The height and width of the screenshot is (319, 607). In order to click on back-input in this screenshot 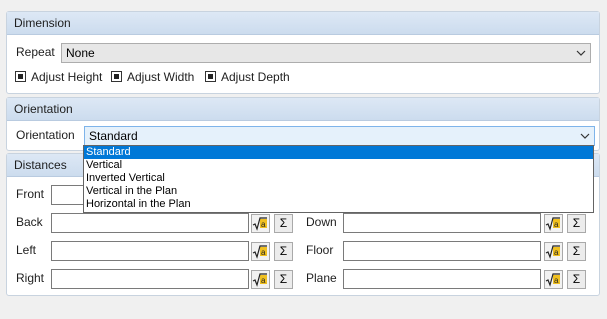, I will do `click(150, 223)`.